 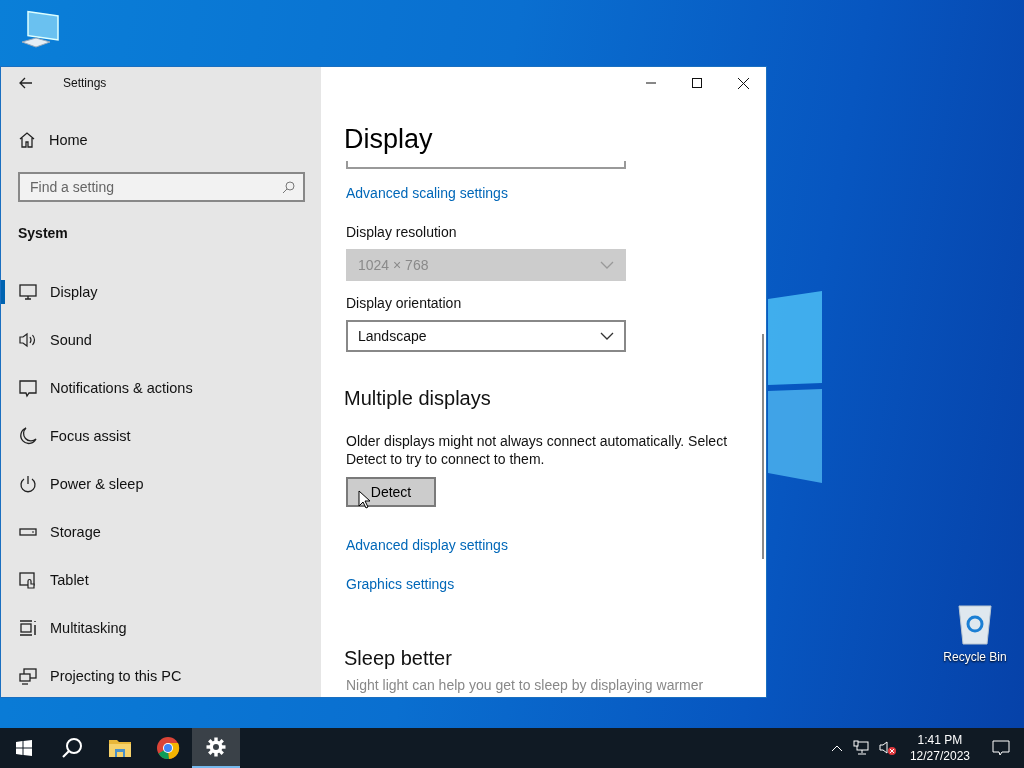 I want to click on sidebar-item: Storage, so click(x=161, y=532).